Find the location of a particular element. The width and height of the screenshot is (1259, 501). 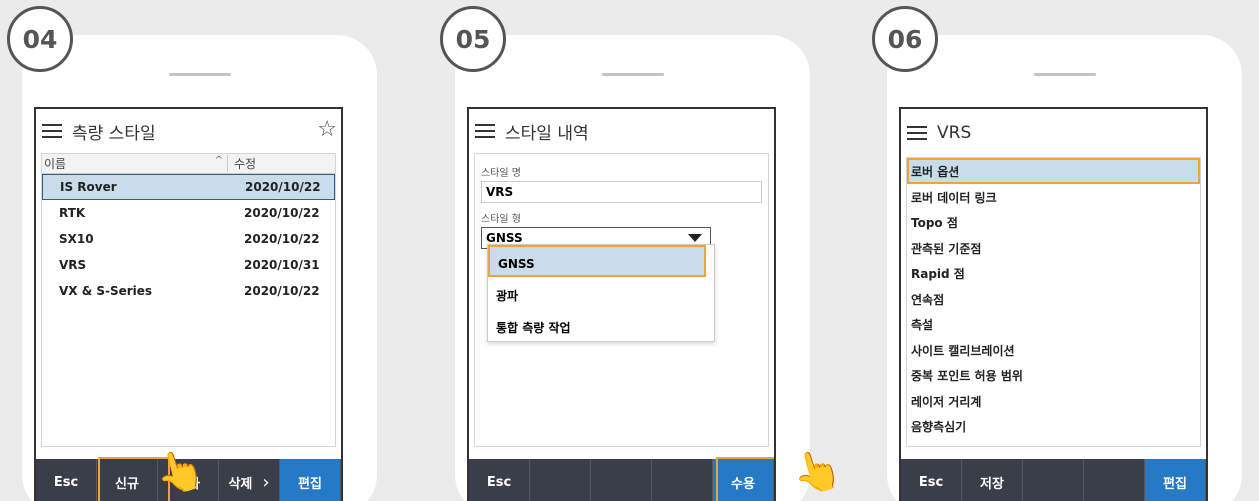

step-badge: 05 is located at coordinates (473, 39).